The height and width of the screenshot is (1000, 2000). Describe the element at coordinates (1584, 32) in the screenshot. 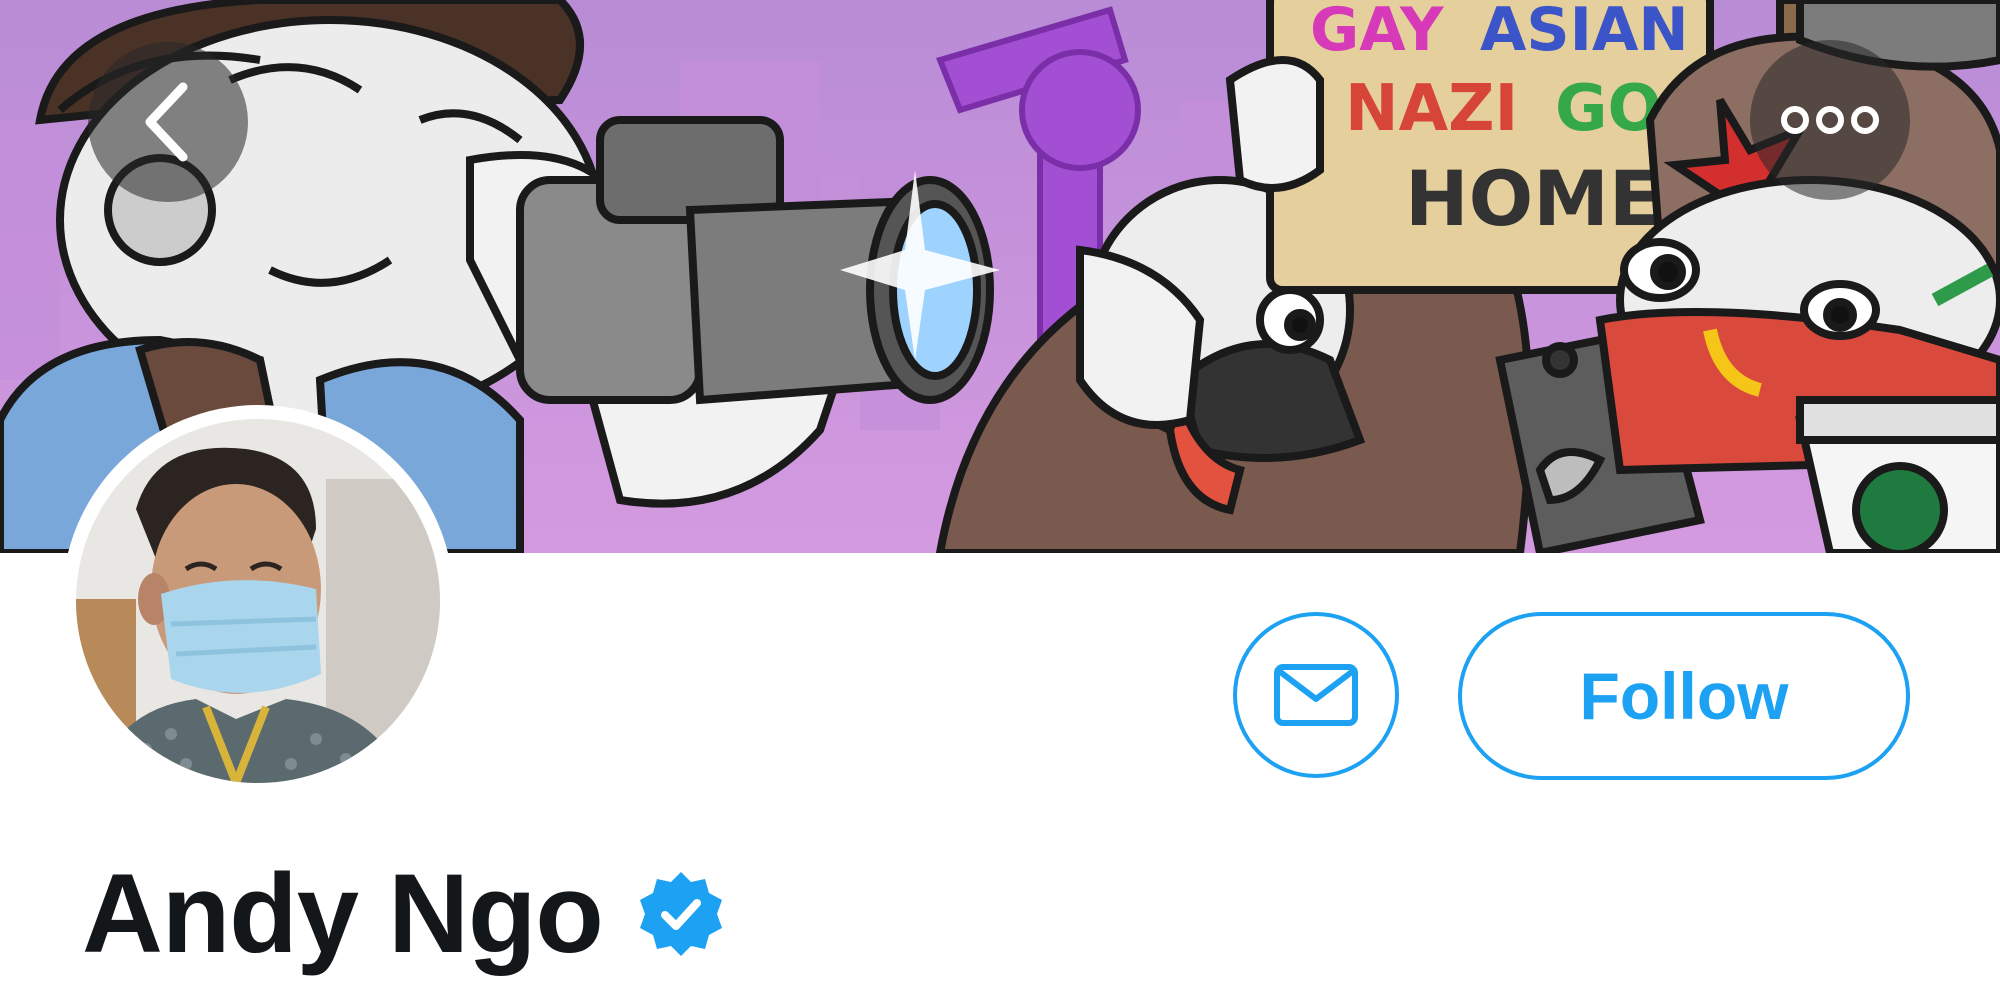

I see `svg-text: ASIAN` at that location.